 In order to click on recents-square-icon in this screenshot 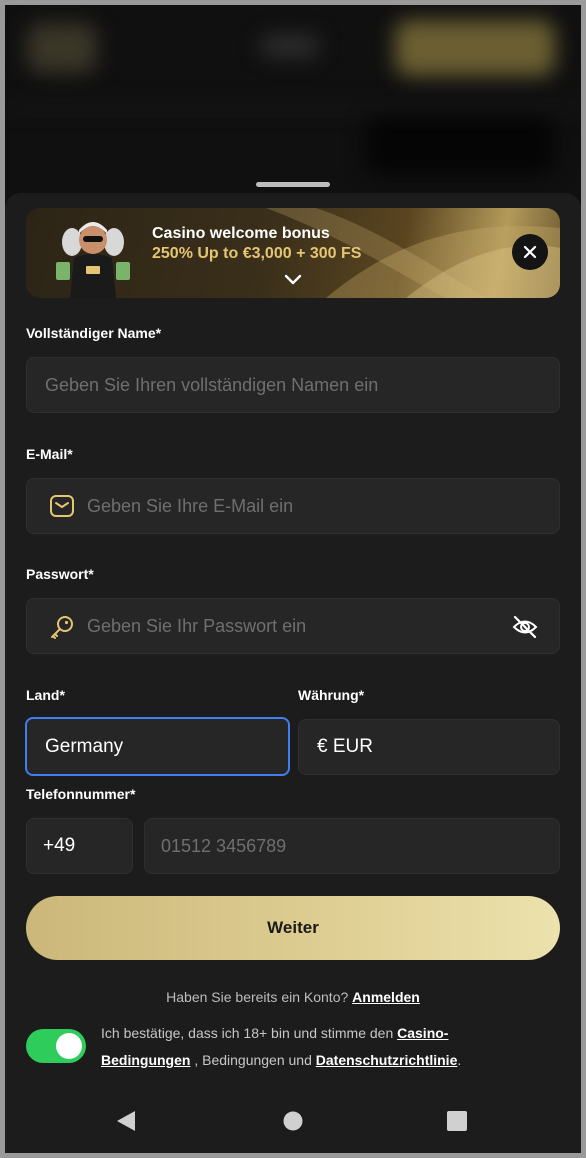, I will do `click(457, 1121)`.